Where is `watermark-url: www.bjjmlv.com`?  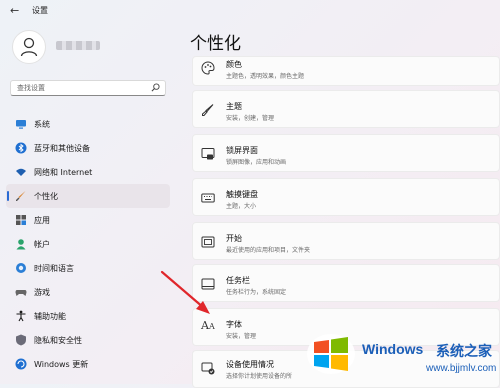 watermark-url: www.bjjmlv.com is located at coordinates (461, 368).